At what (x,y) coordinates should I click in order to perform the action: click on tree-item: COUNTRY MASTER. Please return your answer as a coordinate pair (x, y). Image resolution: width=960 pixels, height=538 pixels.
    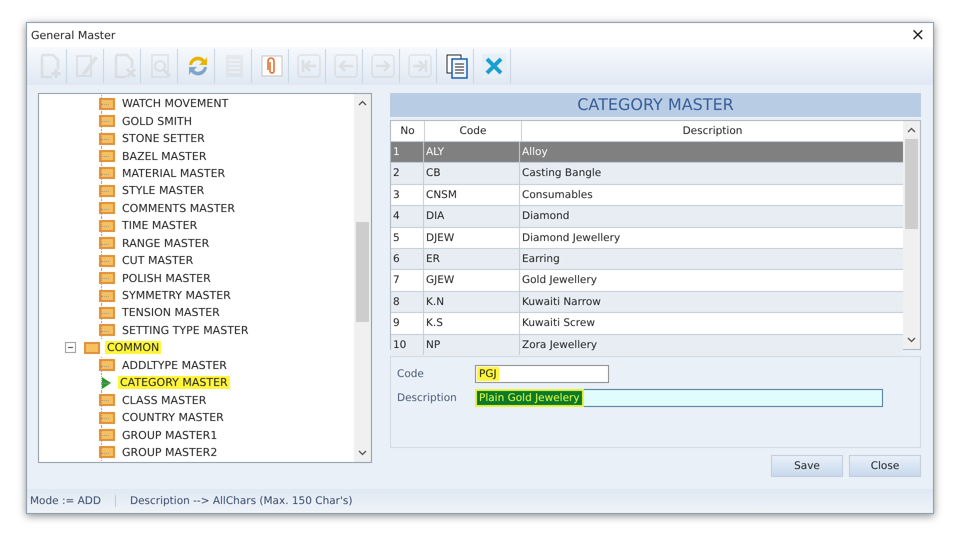
    Looking at the image, I should click on (173, 417).